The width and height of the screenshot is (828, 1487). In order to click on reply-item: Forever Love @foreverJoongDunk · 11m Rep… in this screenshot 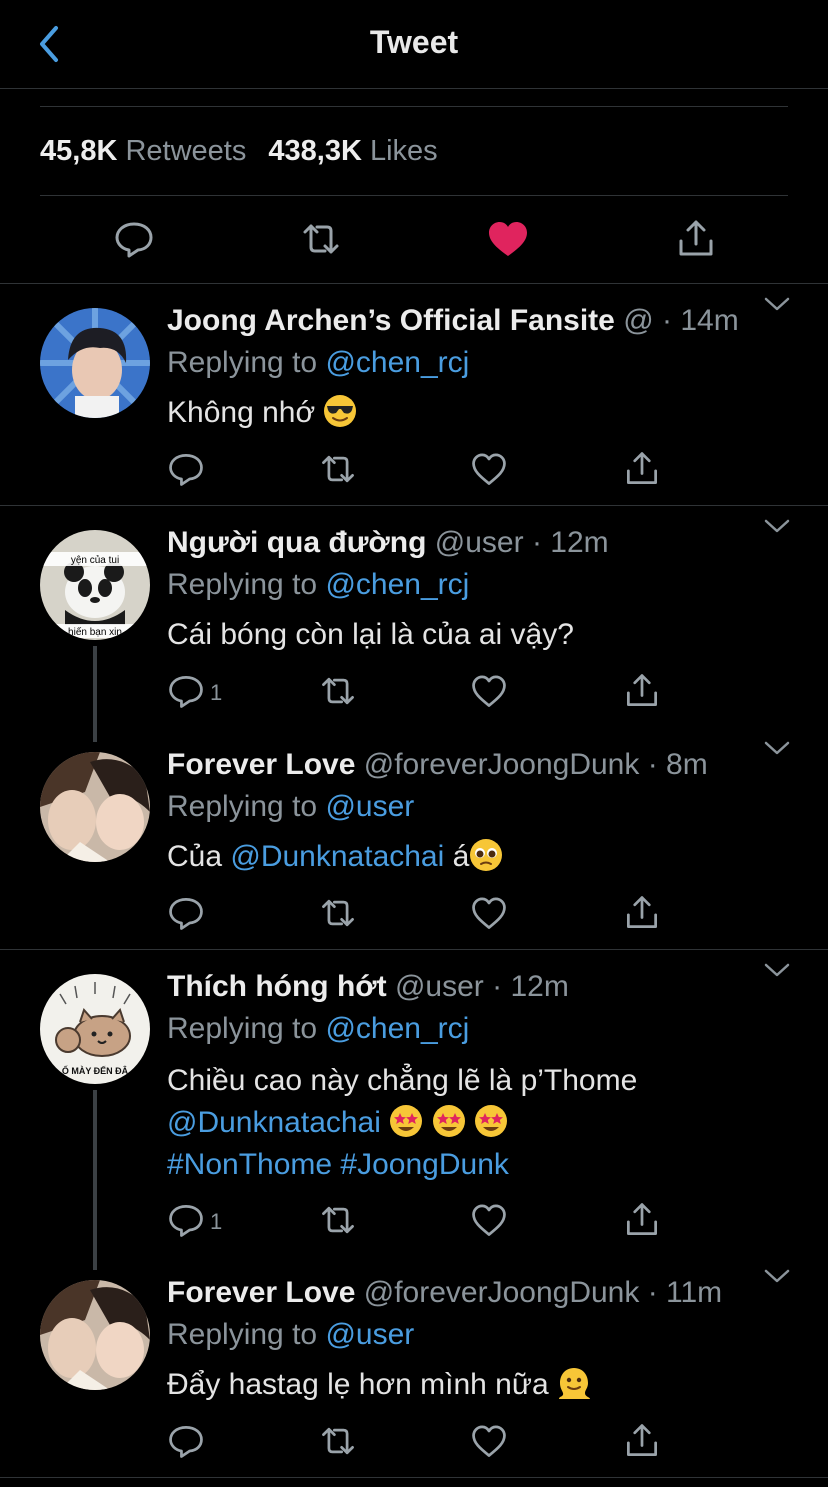, I will do `click(414, 1367)`.